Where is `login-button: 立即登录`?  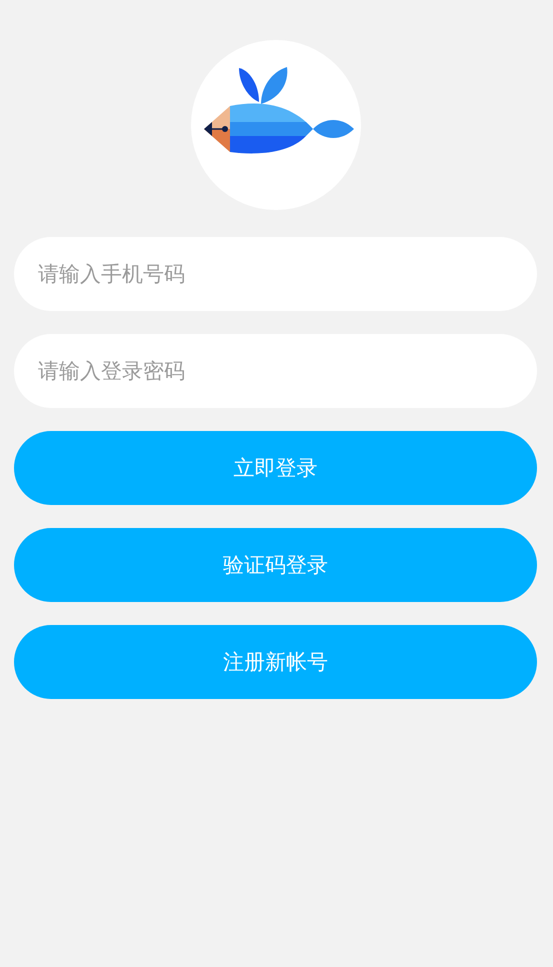
login-button: 立即登录 is located at coordinates (275, 468).